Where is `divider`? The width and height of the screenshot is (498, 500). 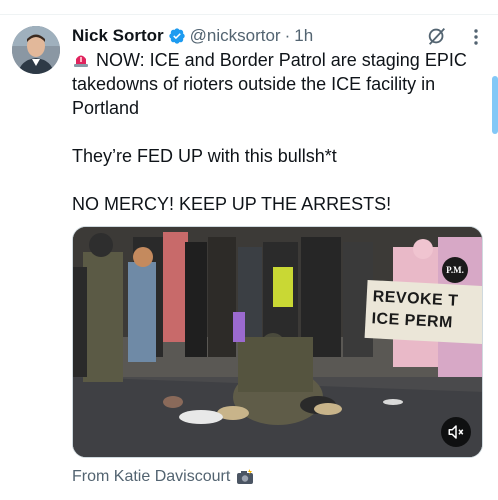
divider is located at coordinates (249, 14).